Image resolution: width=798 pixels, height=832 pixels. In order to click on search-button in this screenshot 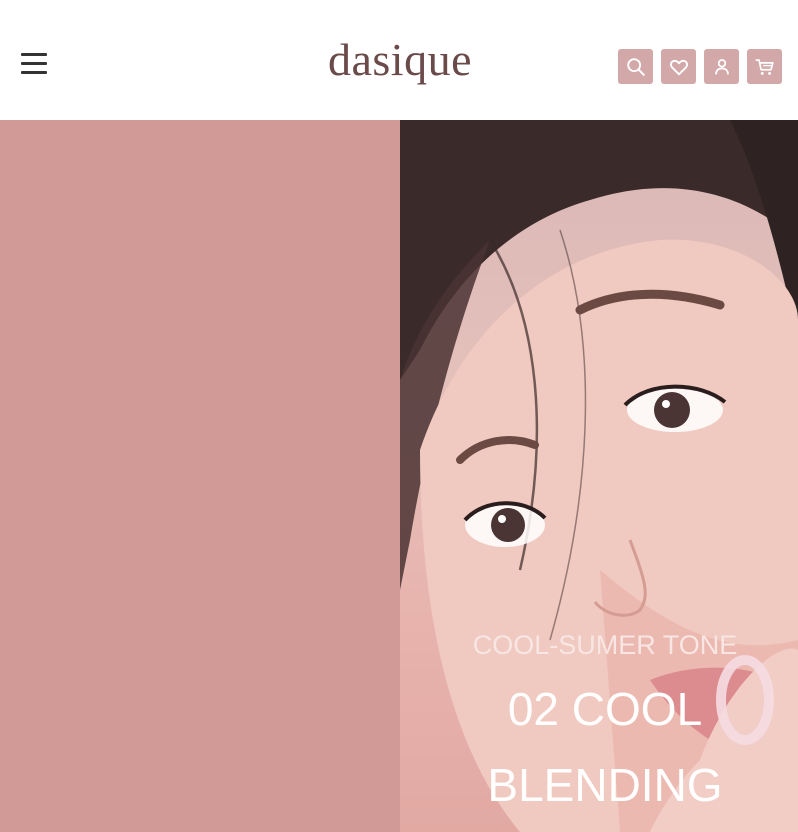, I will do `click(635, 66)`.